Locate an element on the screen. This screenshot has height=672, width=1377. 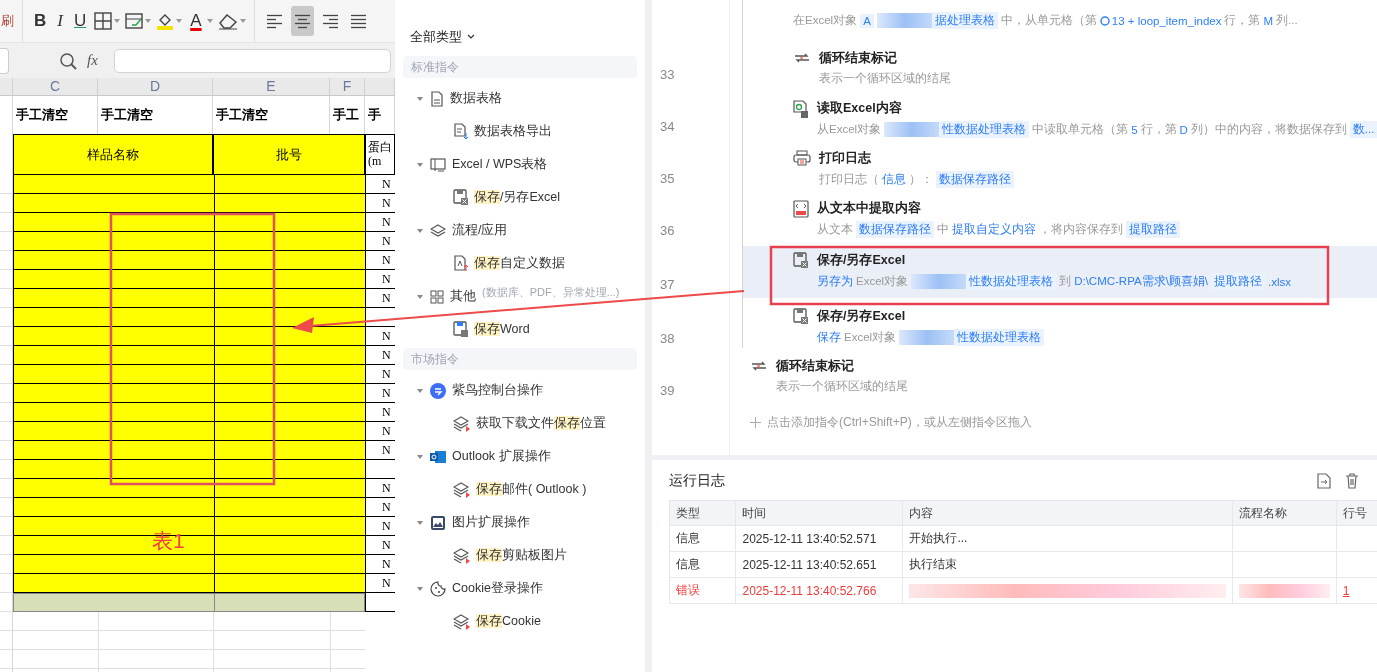
command-group: 流程/应用 is located at coordinates (520, 230).